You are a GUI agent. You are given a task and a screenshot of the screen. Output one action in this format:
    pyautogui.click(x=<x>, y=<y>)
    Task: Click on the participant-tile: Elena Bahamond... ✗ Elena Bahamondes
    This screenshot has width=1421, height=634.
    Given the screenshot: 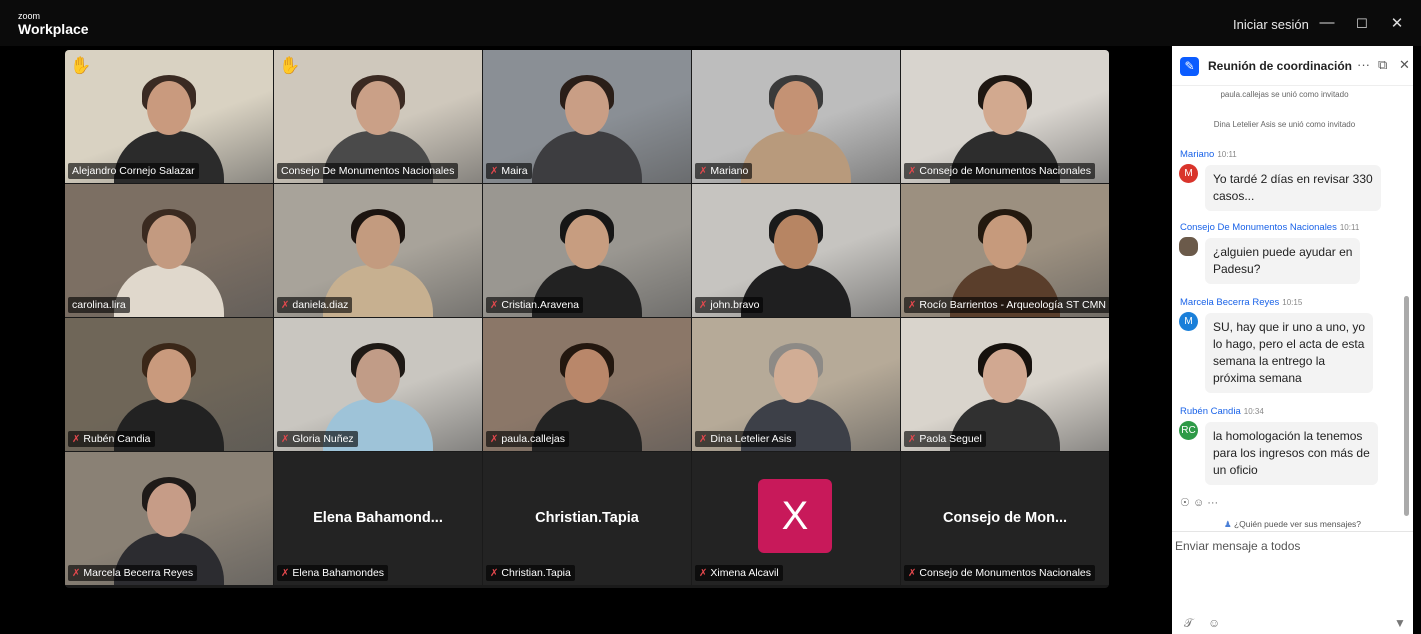 What is the action you would take?
    pyautogui.click(x=378, y=518)
    